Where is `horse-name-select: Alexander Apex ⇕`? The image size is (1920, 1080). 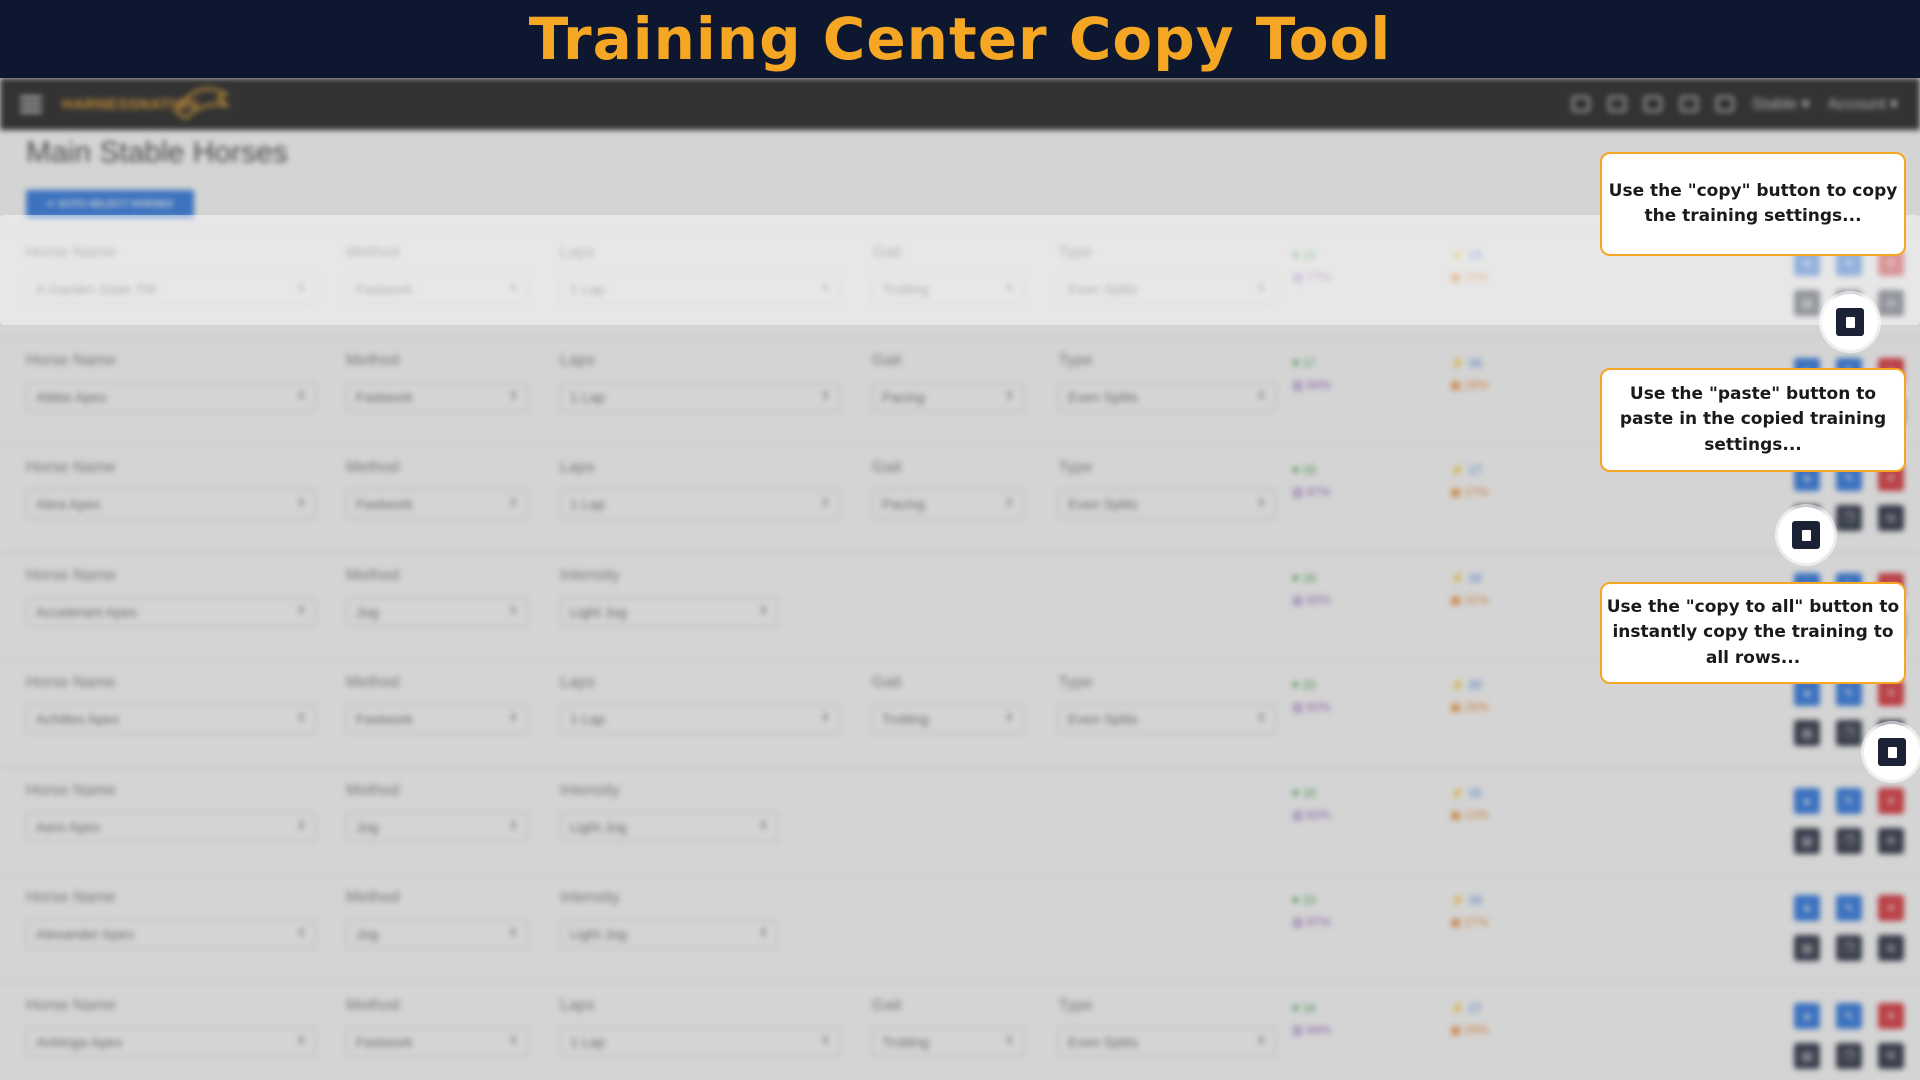
horse-name-select: Alexander Apex ⇕ is located at coordinates (171, 934).